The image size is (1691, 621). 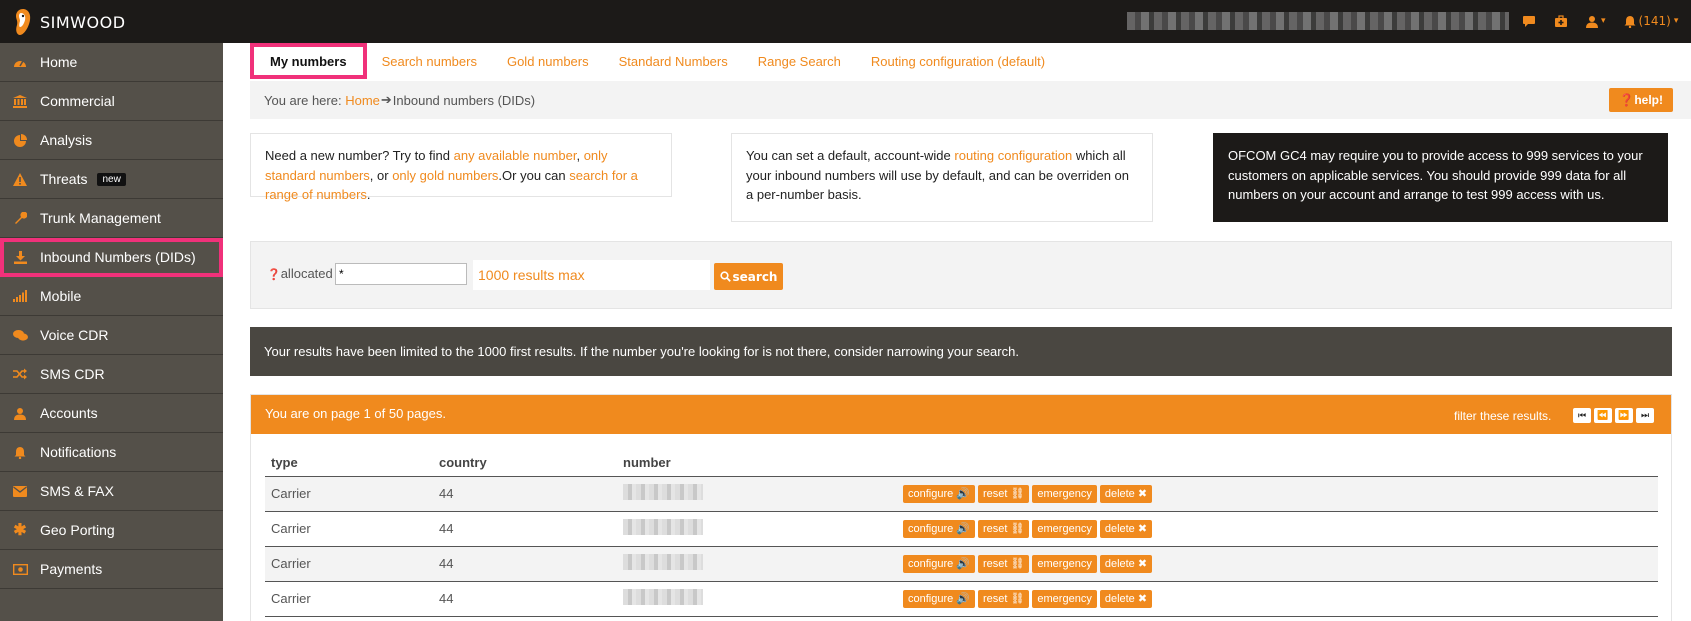 What do you see at coordinates (1645, 415) in the screenshot?
I see `last-page-icon: ⏭` at bounding box center [1645, 415].